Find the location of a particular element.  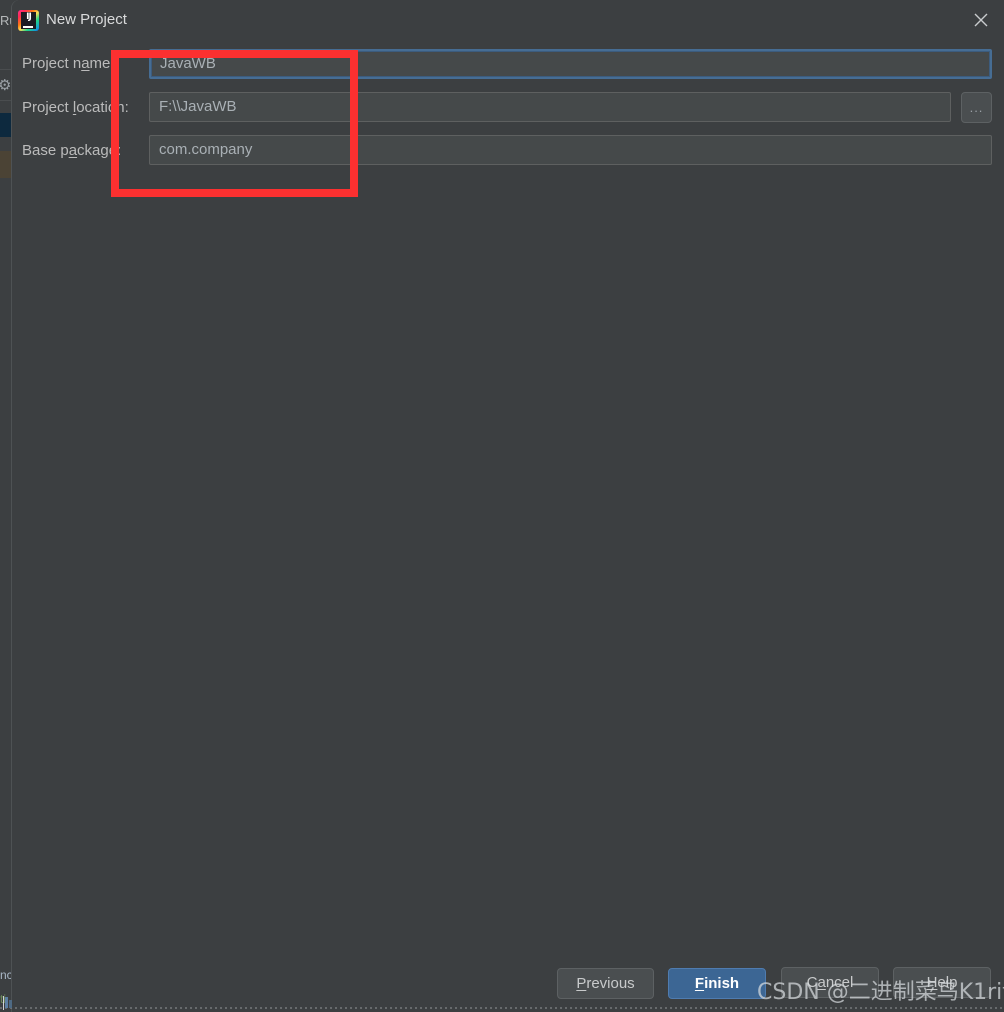

mnemonic-letter: F is located at coordinates (699, 983).